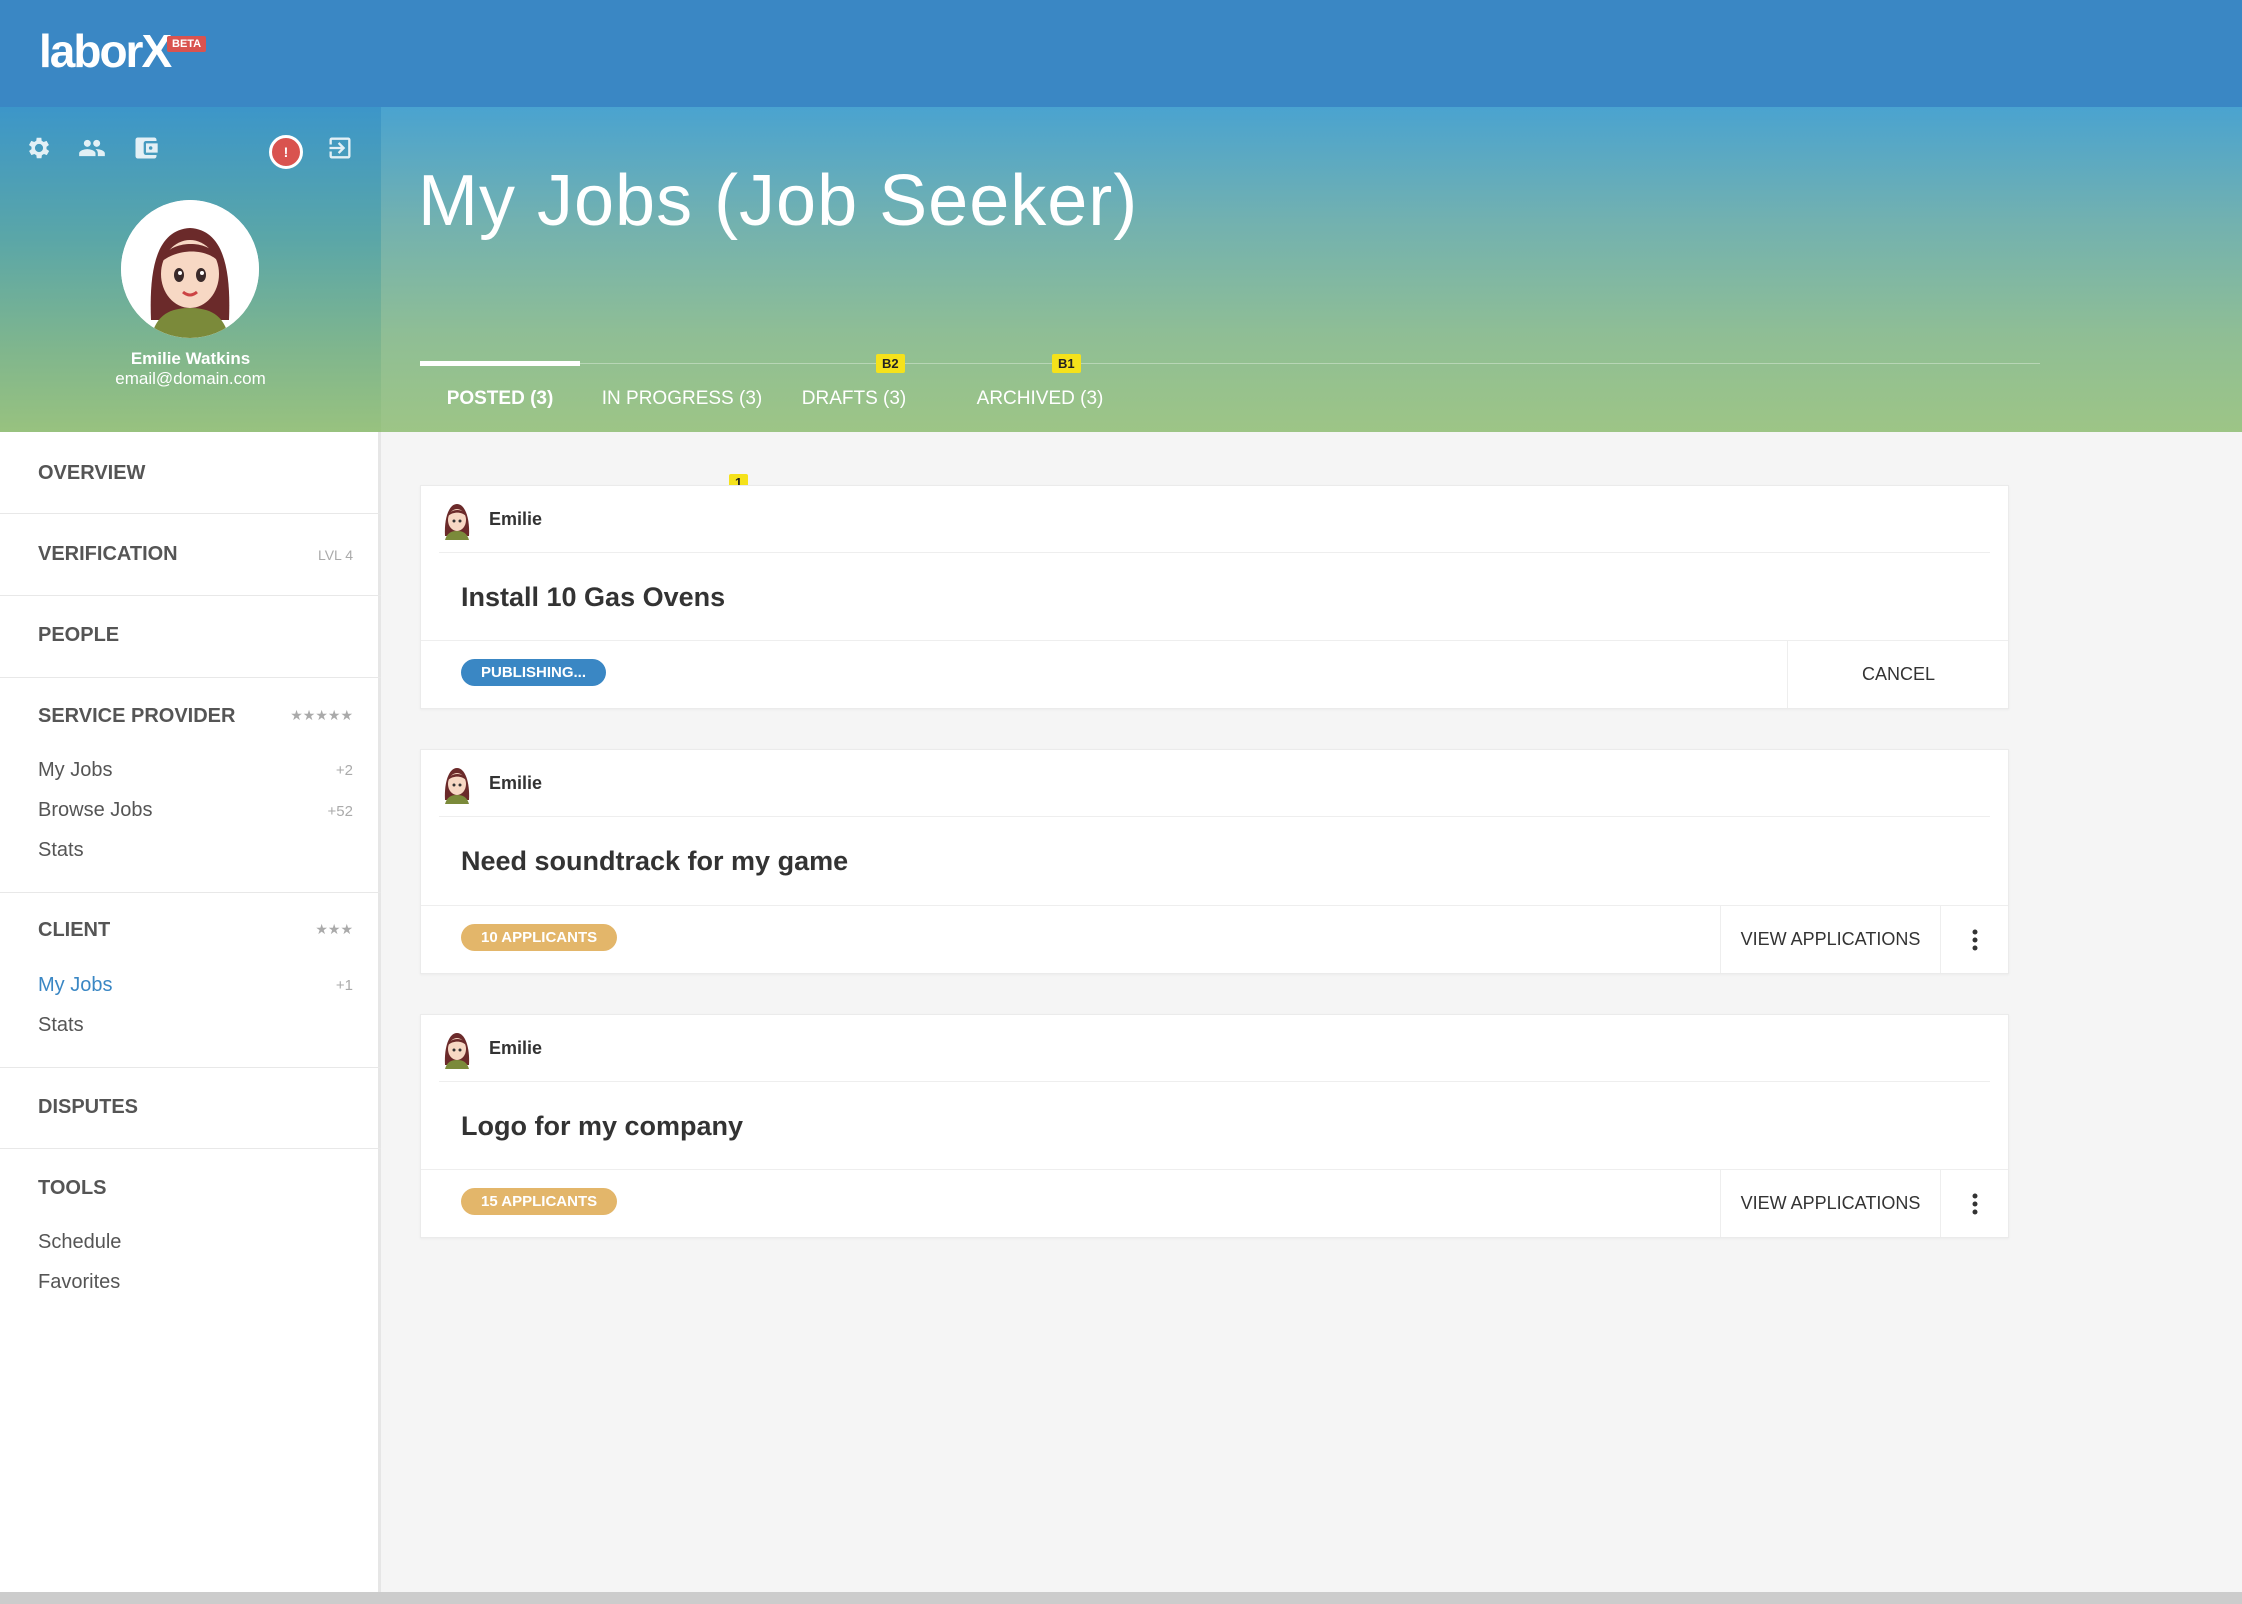 This screenshot has height=1604, width=2242. What do you see at coordinates (1066, 363) in the screenshot?
I see `tab-badge: B1` at bounding box center [1066, 363].